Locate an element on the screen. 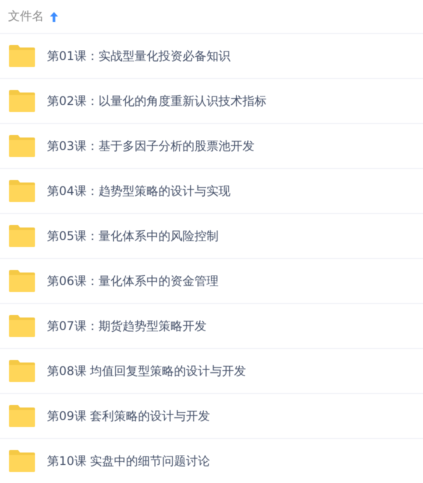  file-name: 第09课 套利策略的设计与开发 is located at coordinates (128, 416).